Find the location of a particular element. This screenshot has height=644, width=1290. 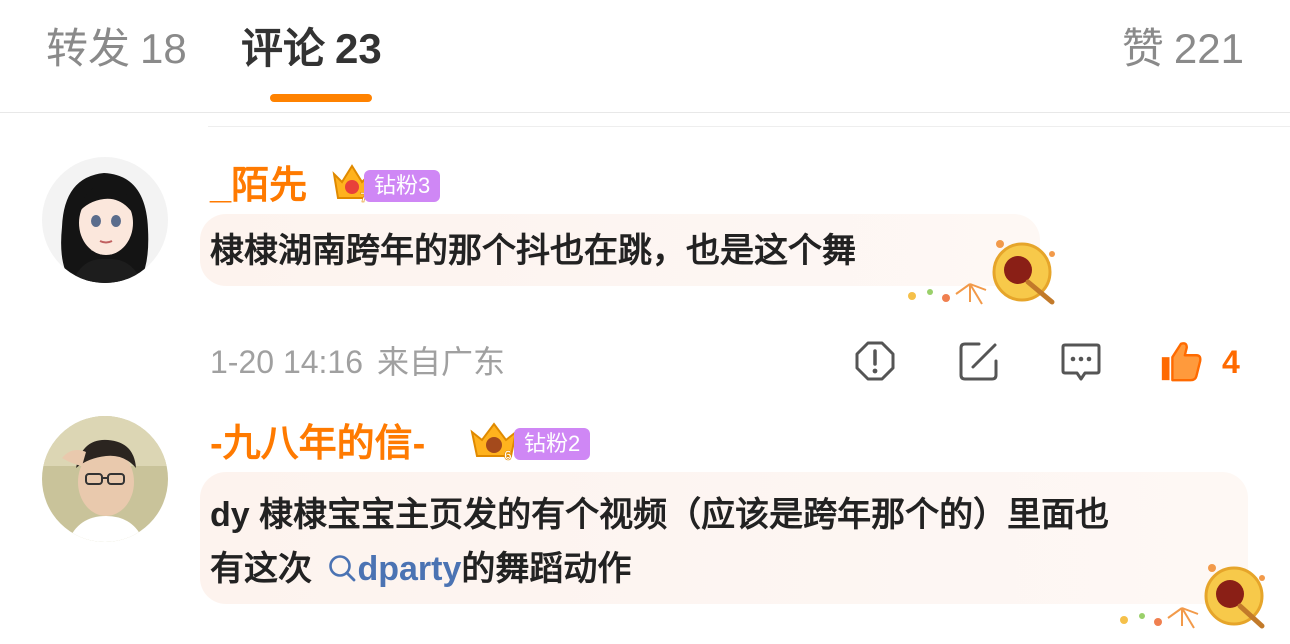

tab-repost-count: 18 is located at coordinates (163, 48).